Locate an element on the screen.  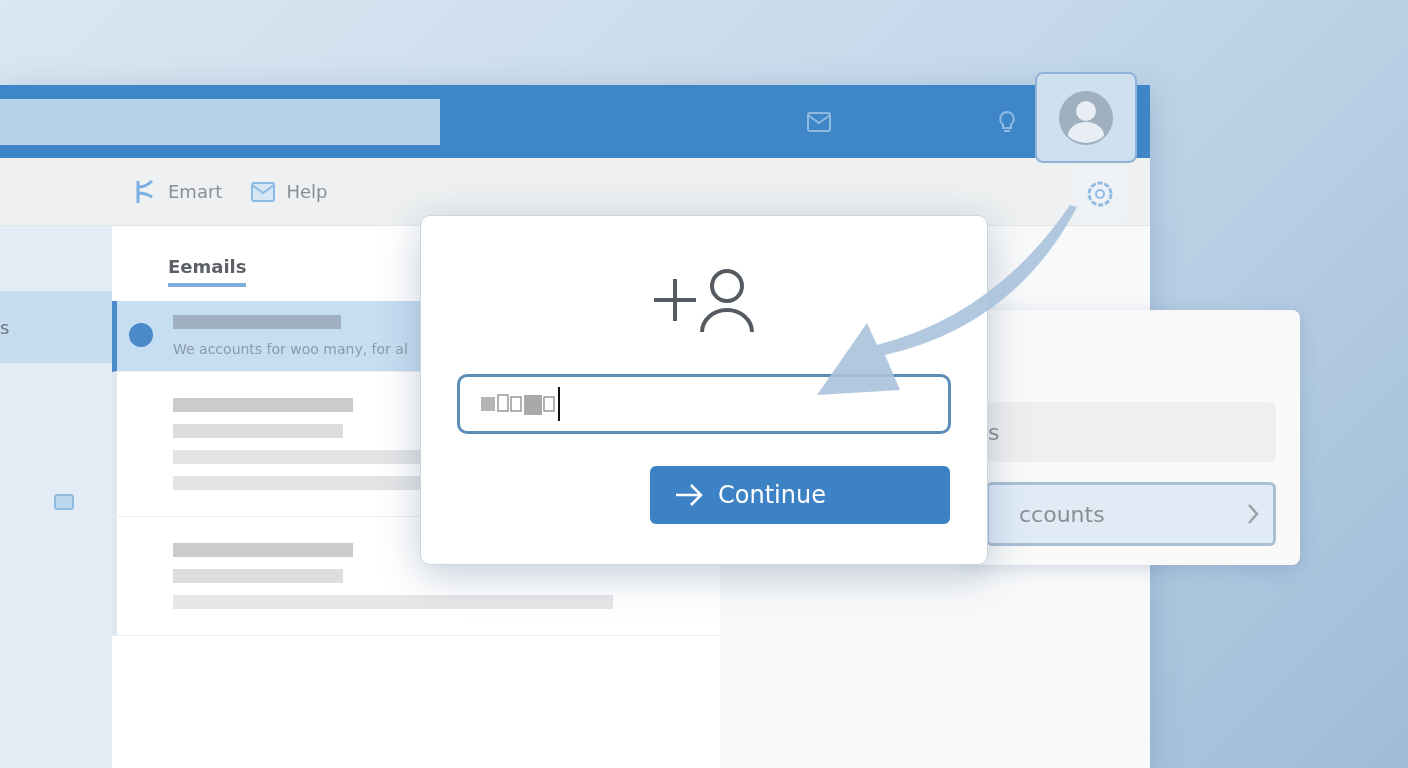
search-field is located at coordinates (220, 121).